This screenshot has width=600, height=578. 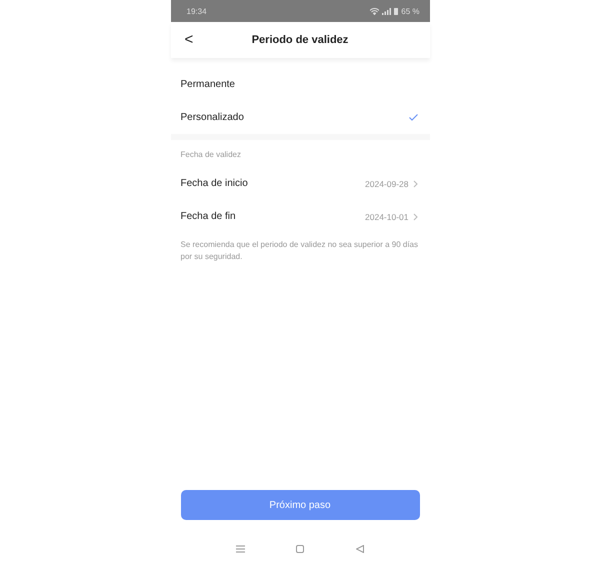 What do you see at coordinates (360, 549) in the screenshot?
I see `back-icon` at bounding box center [360, 549].